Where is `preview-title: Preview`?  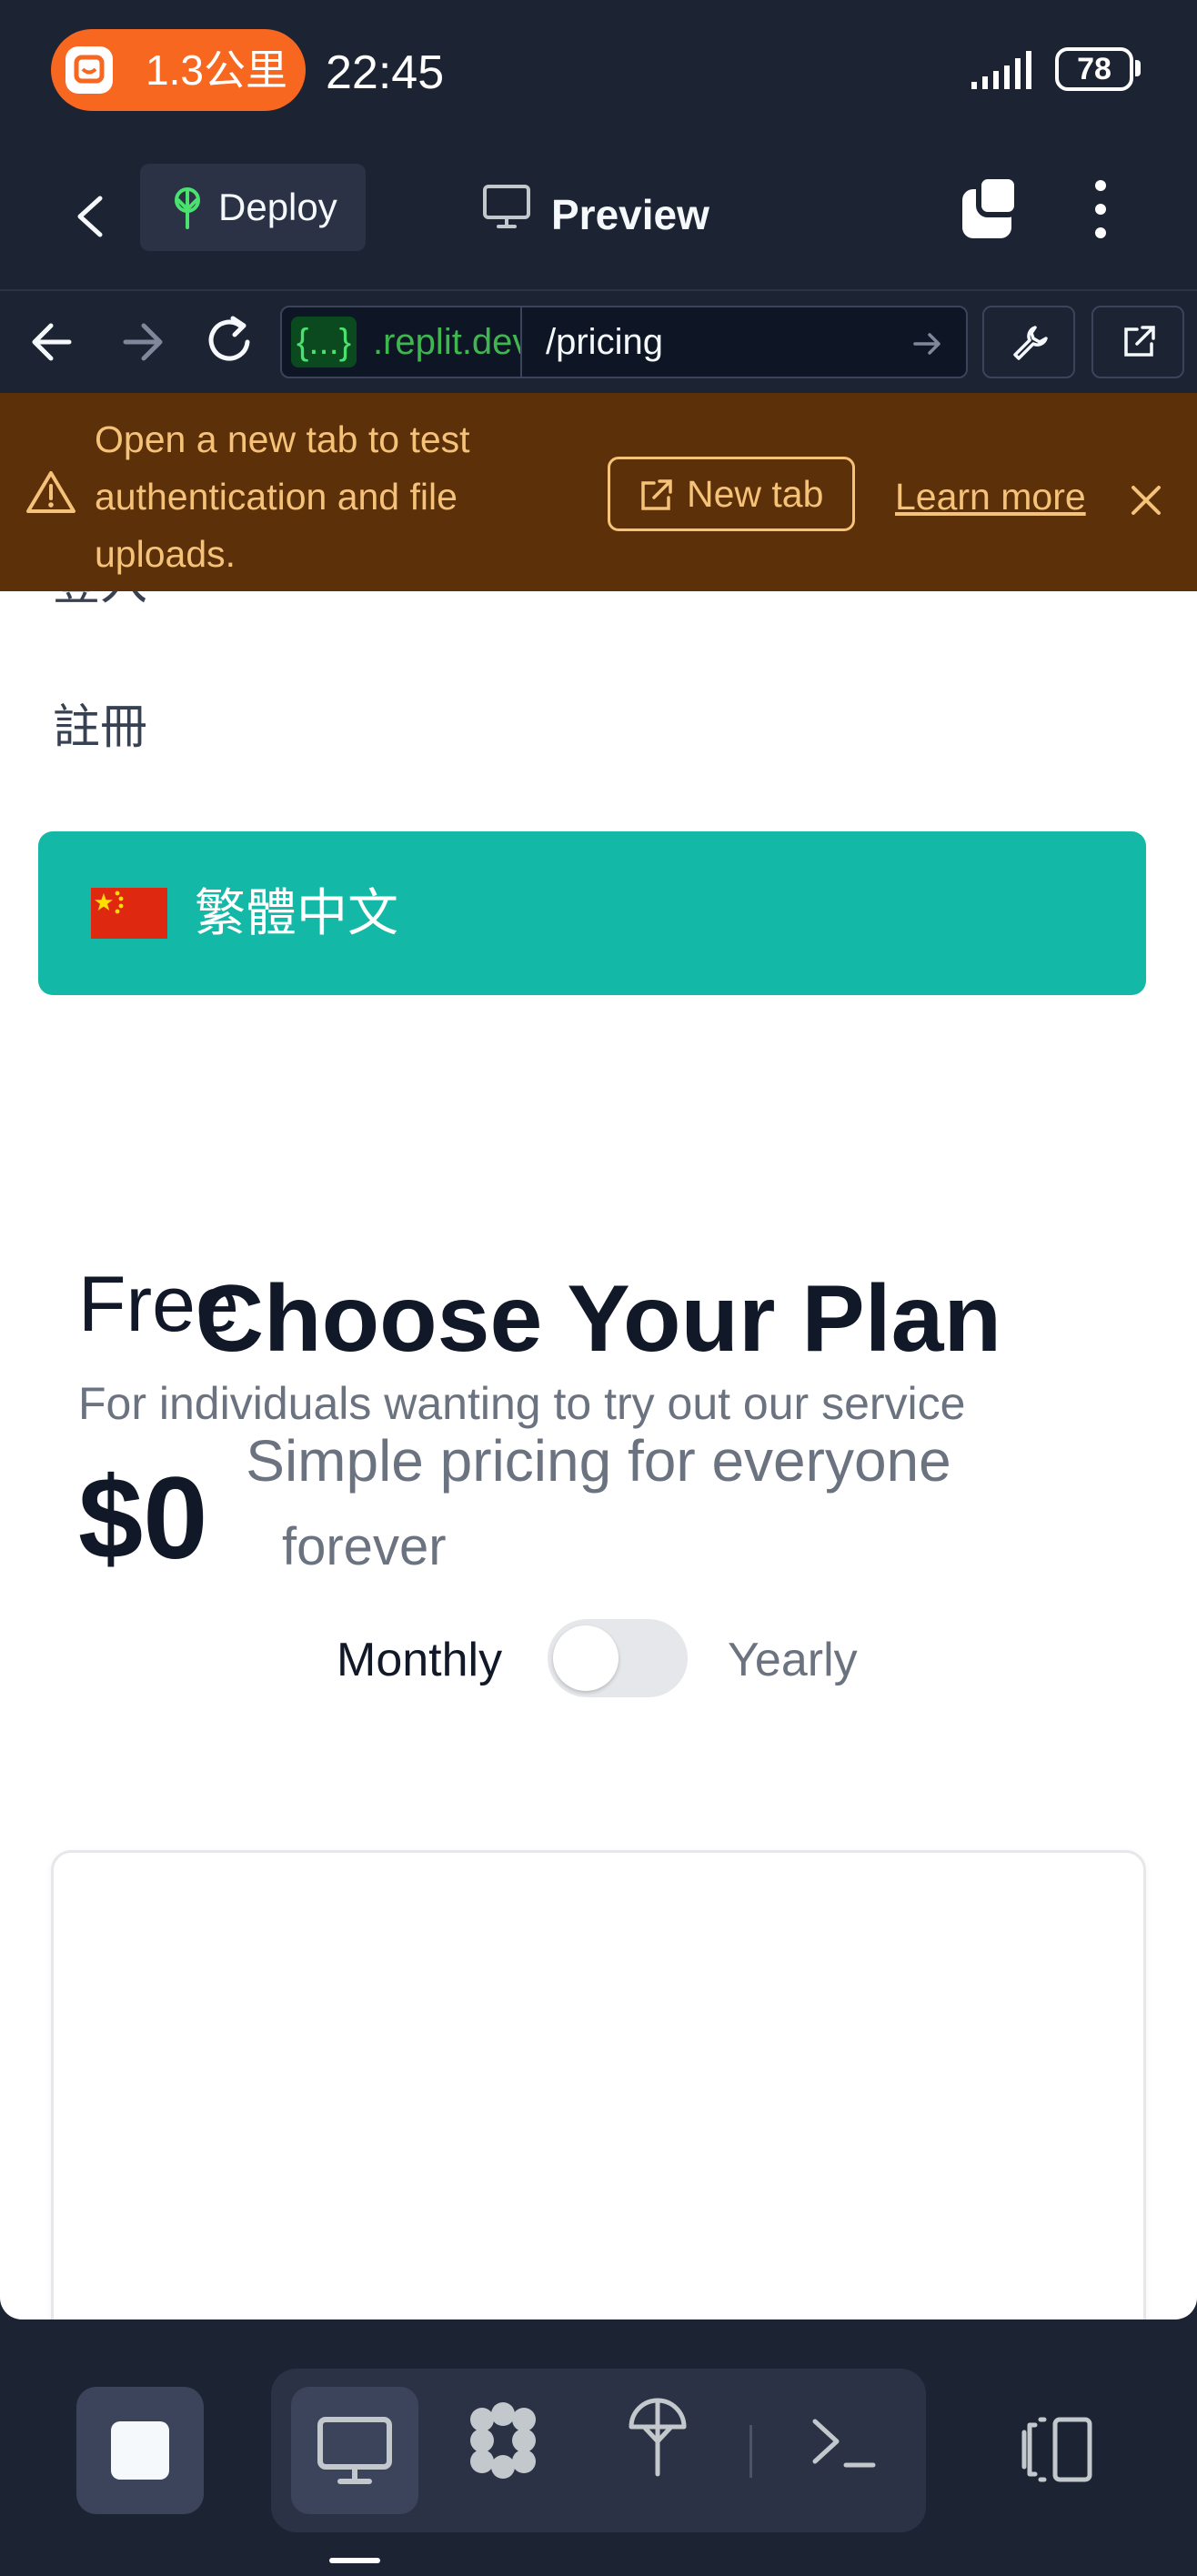 preview-title: Preview is located at coordinates (630, 214).